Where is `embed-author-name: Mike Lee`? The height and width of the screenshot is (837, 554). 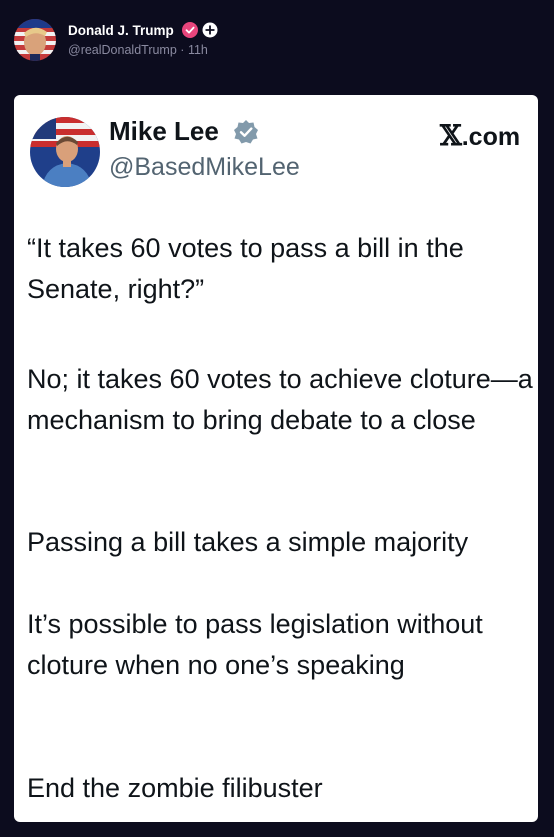 embed-author-name: Mike Lee is located at coordinates (164, 131).